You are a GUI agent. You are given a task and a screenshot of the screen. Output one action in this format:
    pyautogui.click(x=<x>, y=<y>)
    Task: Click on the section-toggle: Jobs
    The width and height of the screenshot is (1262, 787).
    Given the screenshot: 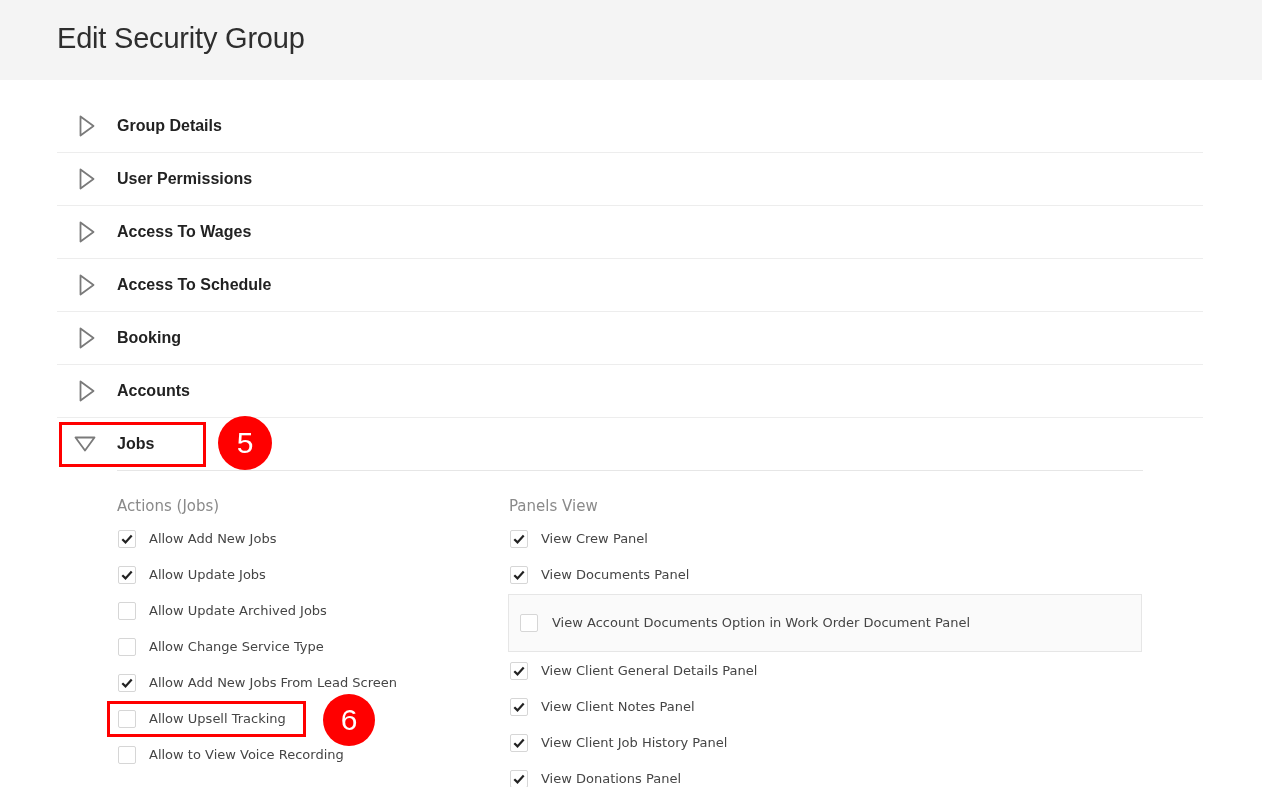 What is the action you would take?
    pyautogui.click(x=108, y=444)
    